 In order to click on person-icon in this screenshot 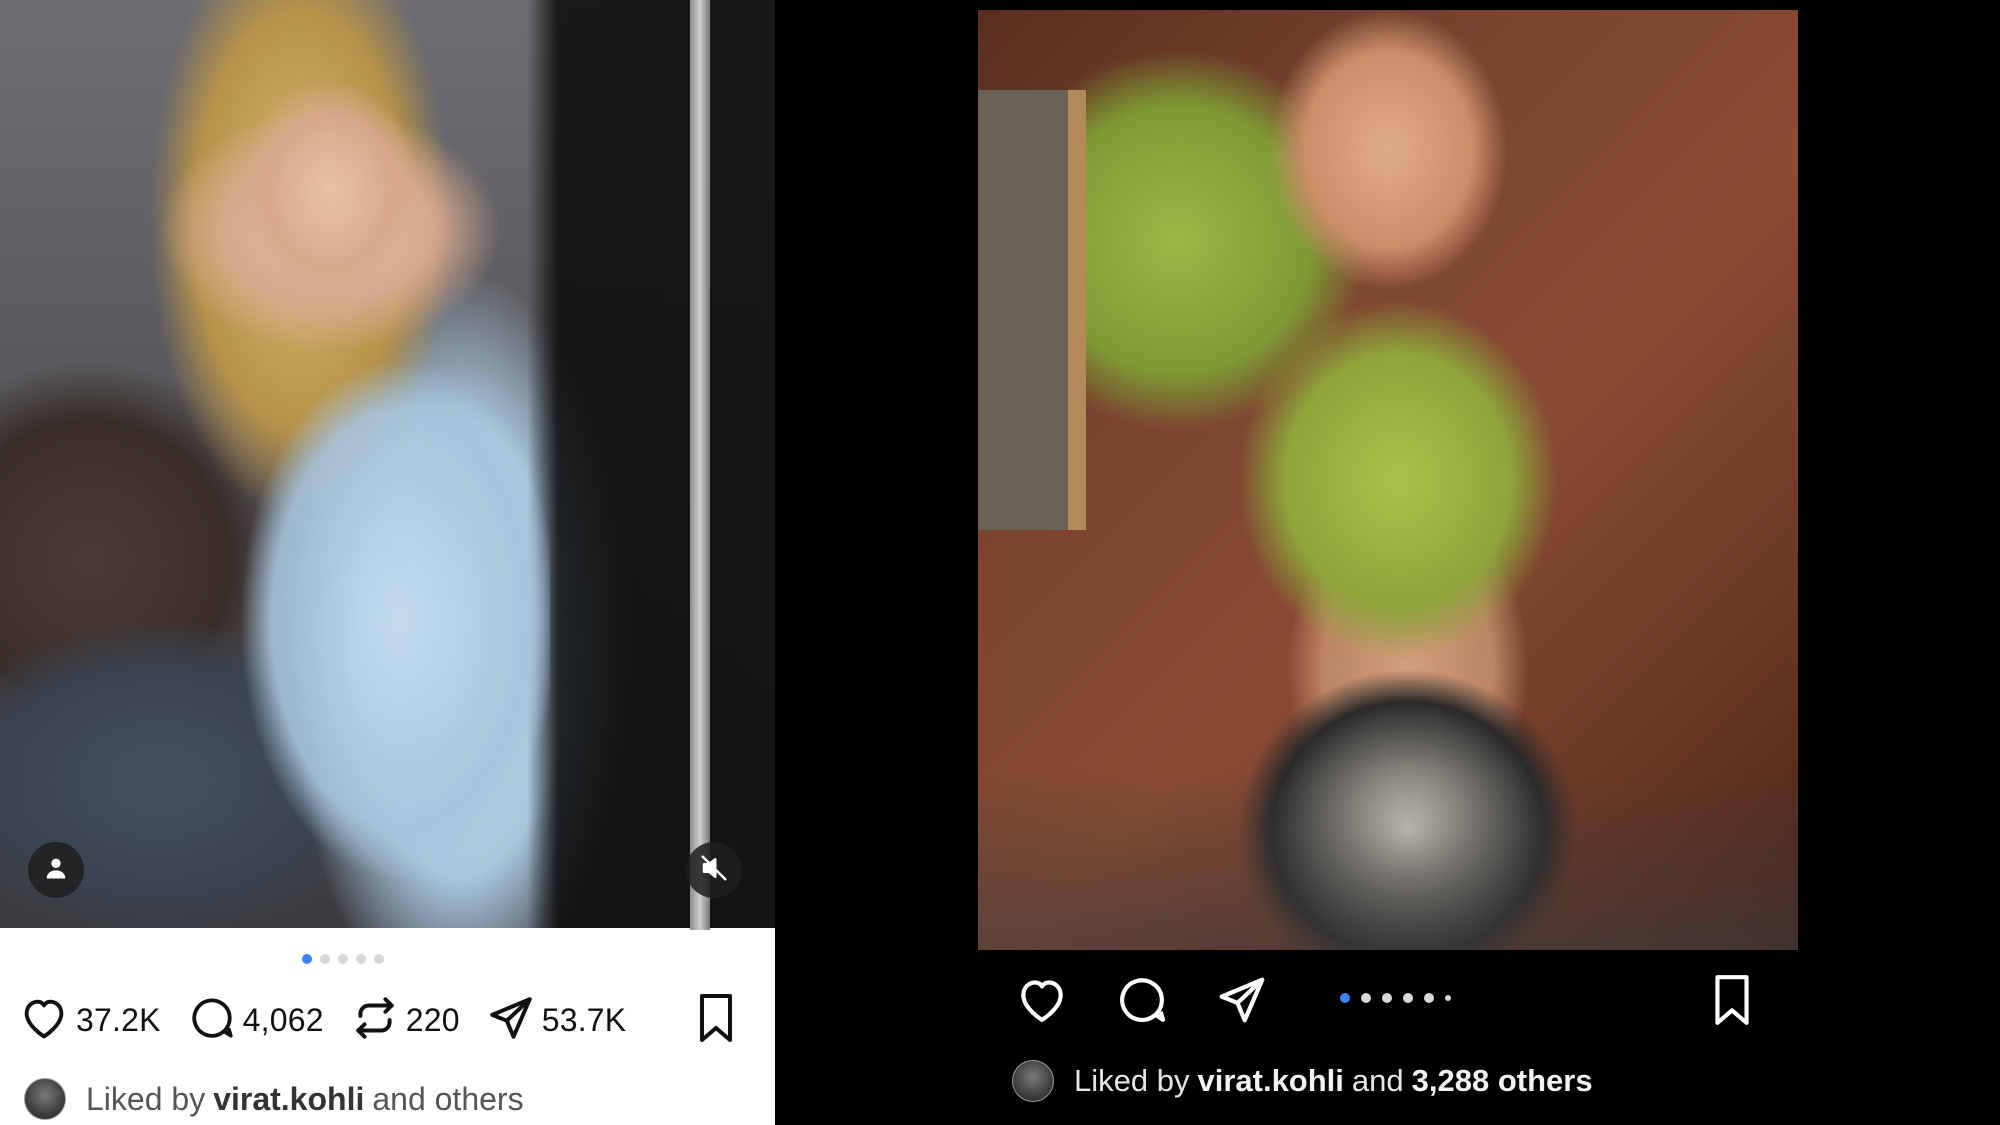, I will do `click(56, 870)`.